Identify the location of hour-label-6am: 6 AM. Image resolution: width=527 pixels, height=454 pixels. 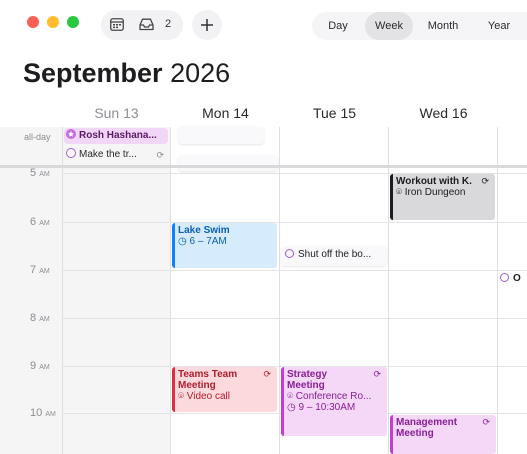
(40, 222).